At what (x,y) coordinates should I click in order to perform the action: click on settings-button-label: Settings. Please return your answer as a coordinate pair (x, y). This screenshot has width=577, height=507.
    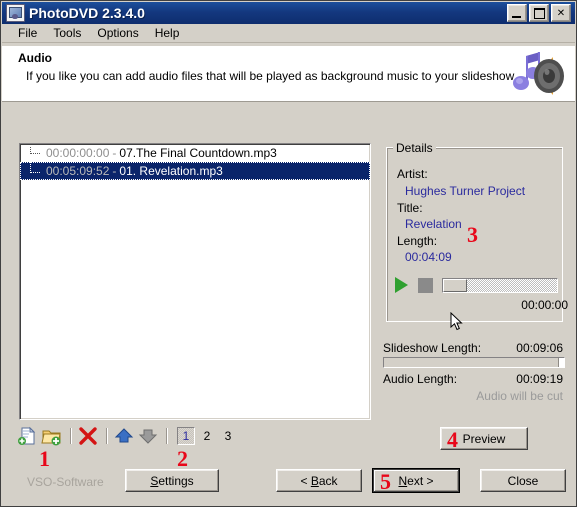
    Looking at the image, I should click on (172, 480).